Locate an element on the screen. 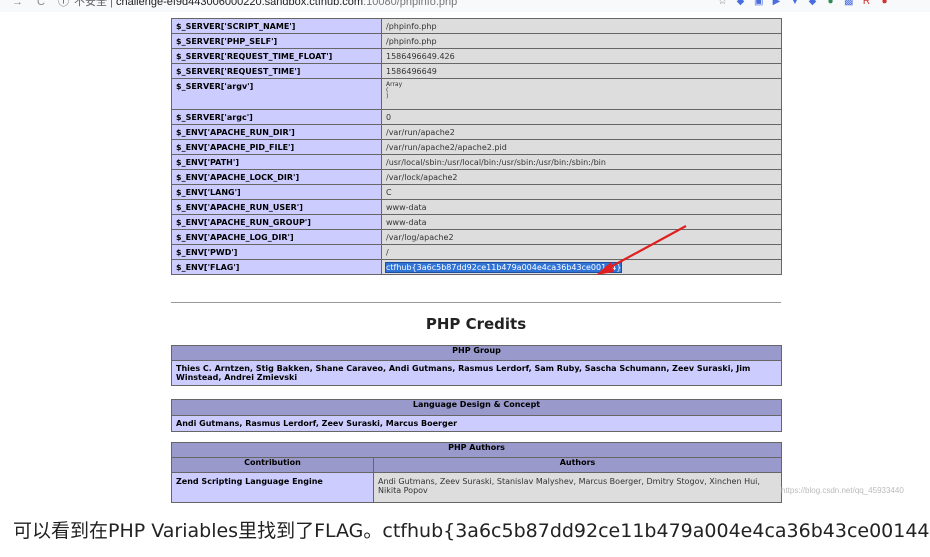 Image resolution: width=930 pixels, height=557 pixels. variable-value: /var/lock/apache2 is located at coordinates (581, 177).